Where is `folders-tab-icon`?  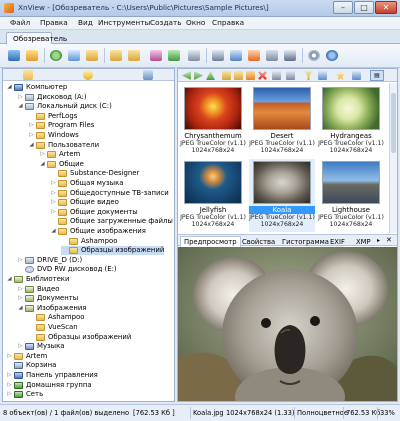 folders-tab-icon is located at coordinates (28, 75).